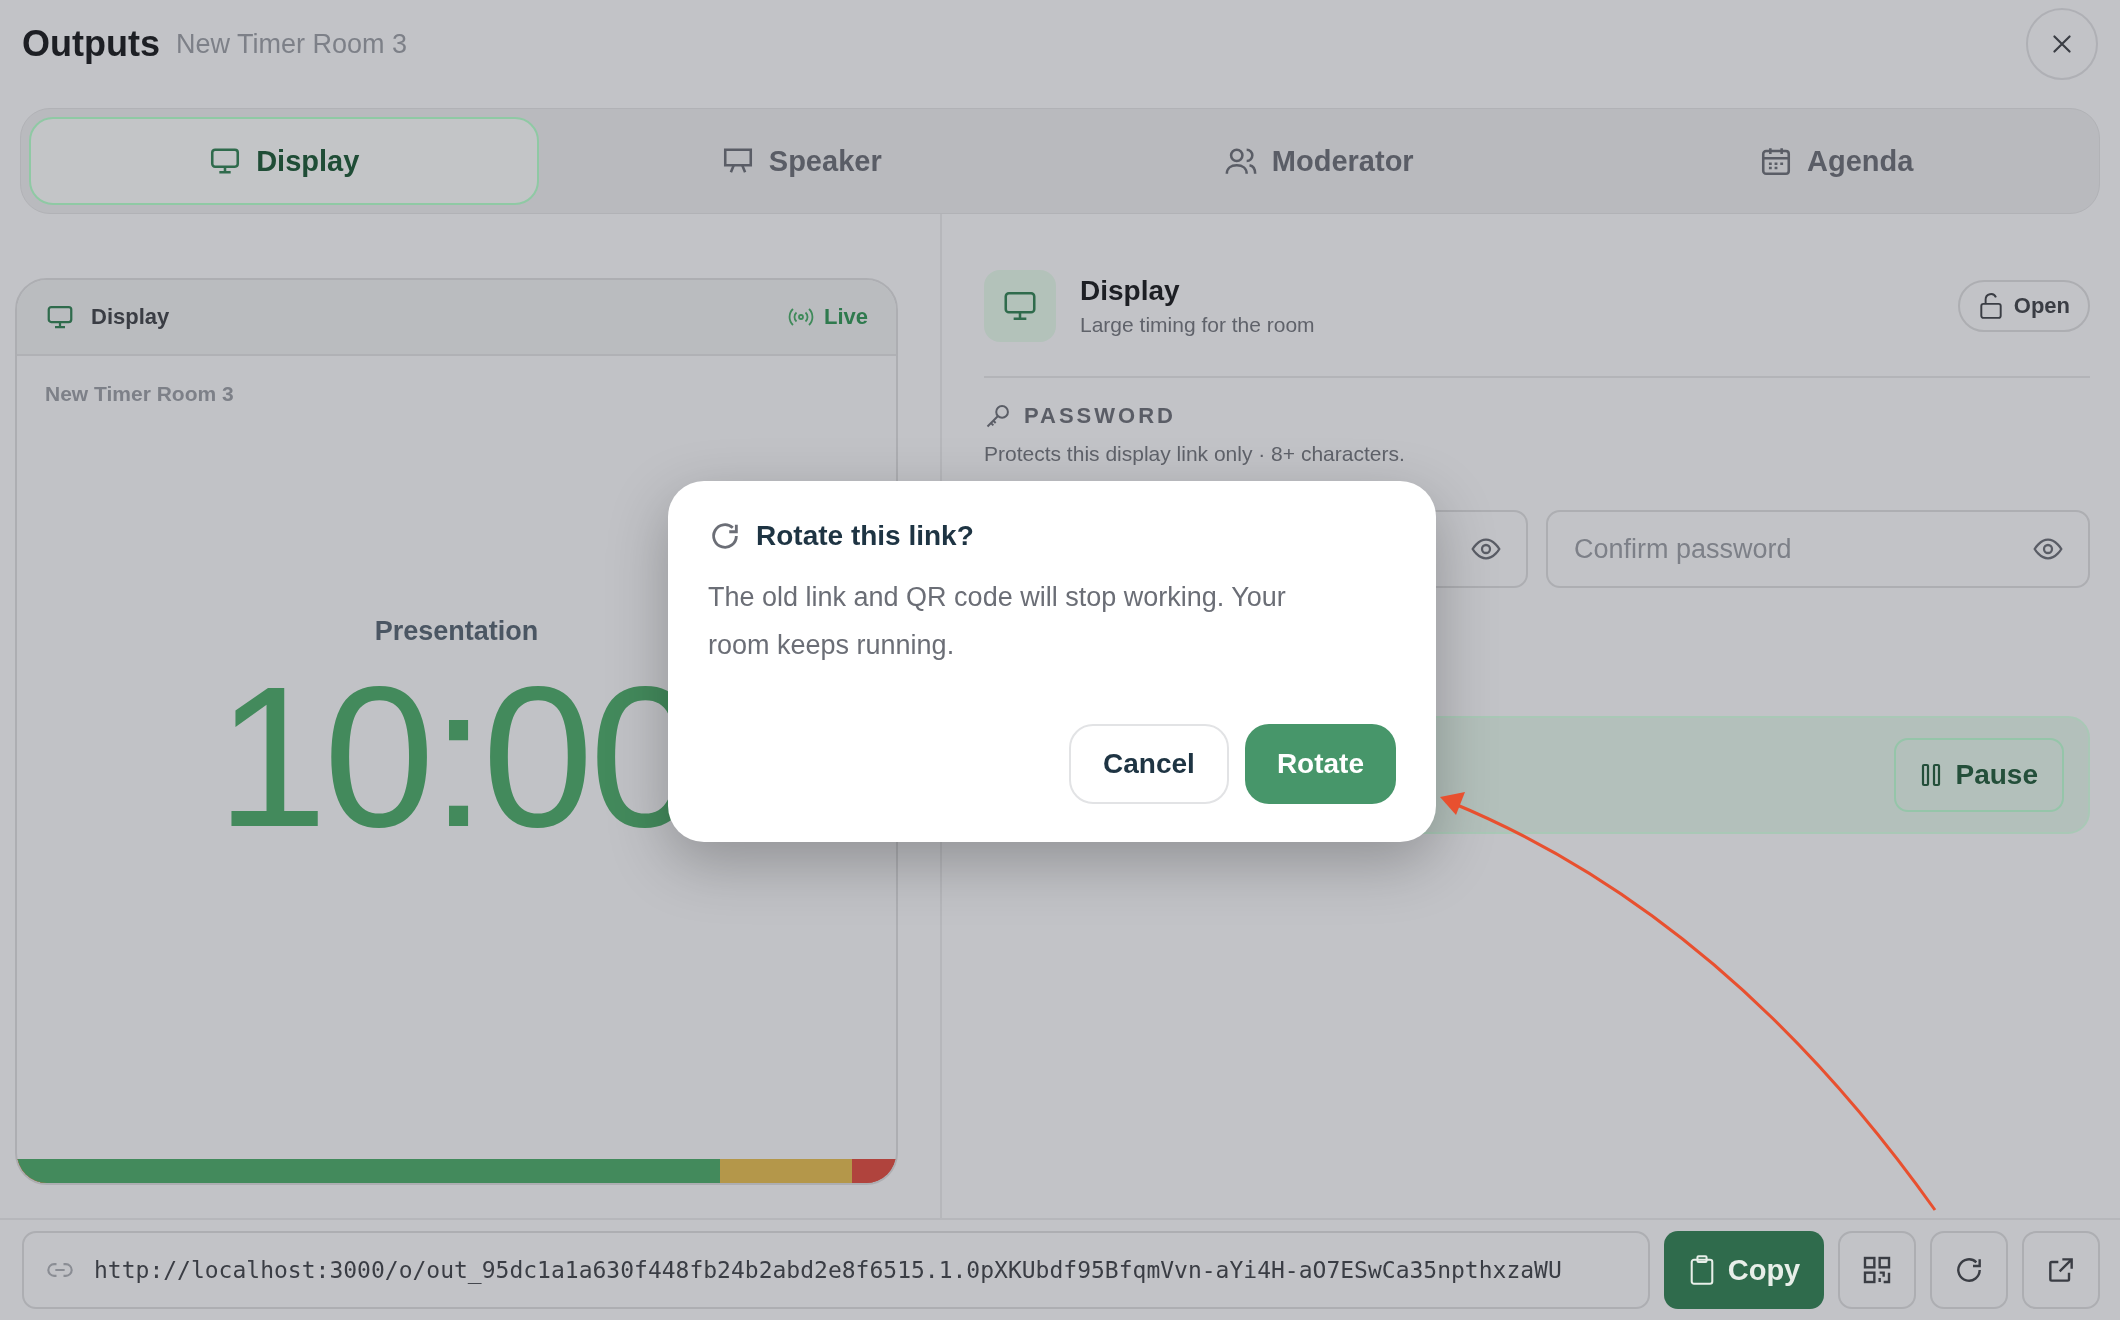 This screenshot has height=1320, width=2120. Describe the element at coordinates (845, 317) in the screenshot. I see `live-status: Live` at that location.